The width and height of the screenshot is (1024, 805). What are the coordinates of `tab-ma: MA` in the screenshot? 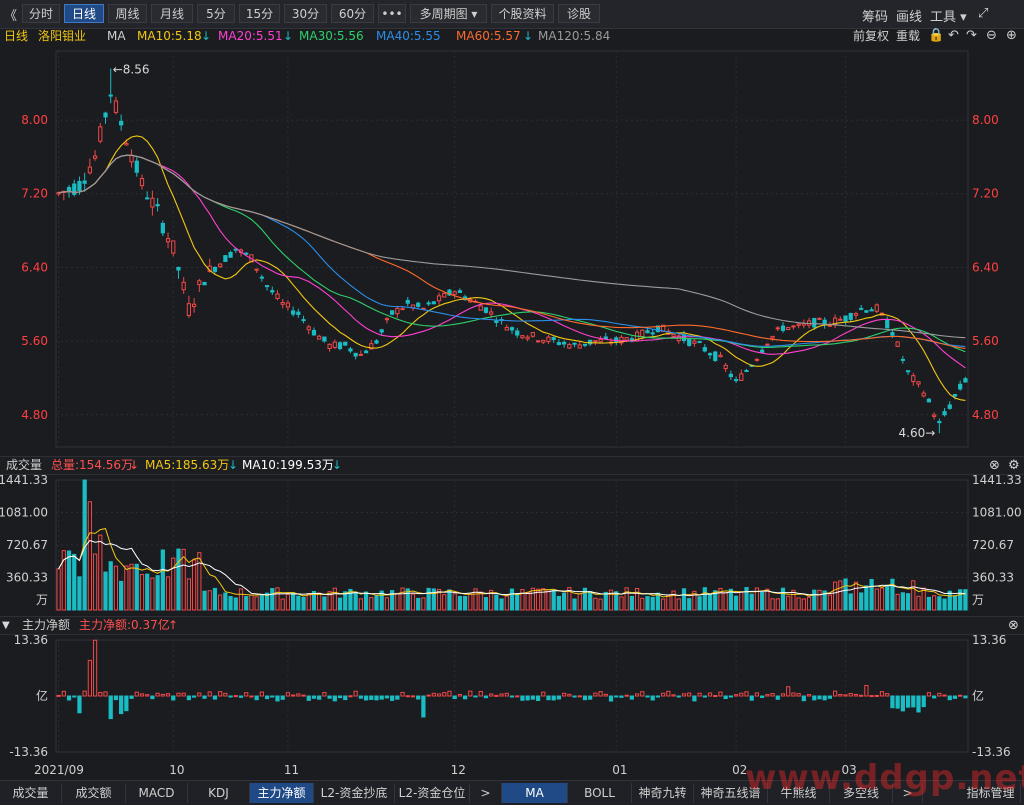 It's located at (535, 793).